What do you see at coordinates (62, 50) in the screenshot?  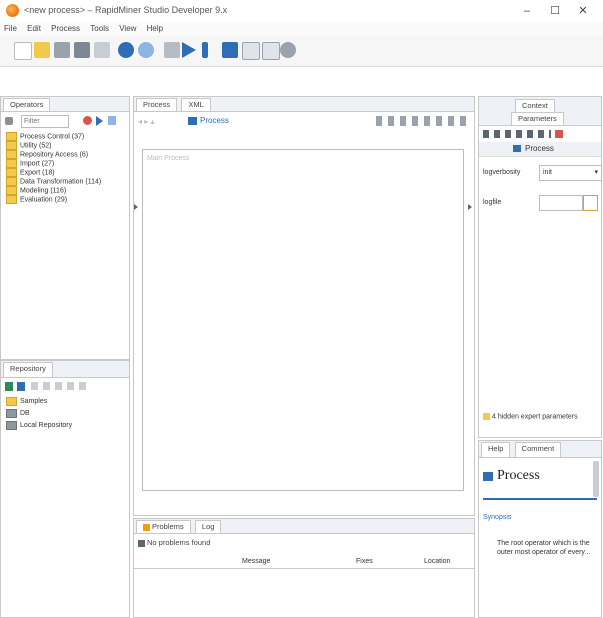 I see `save-icon` at bounding box center [62, 50].